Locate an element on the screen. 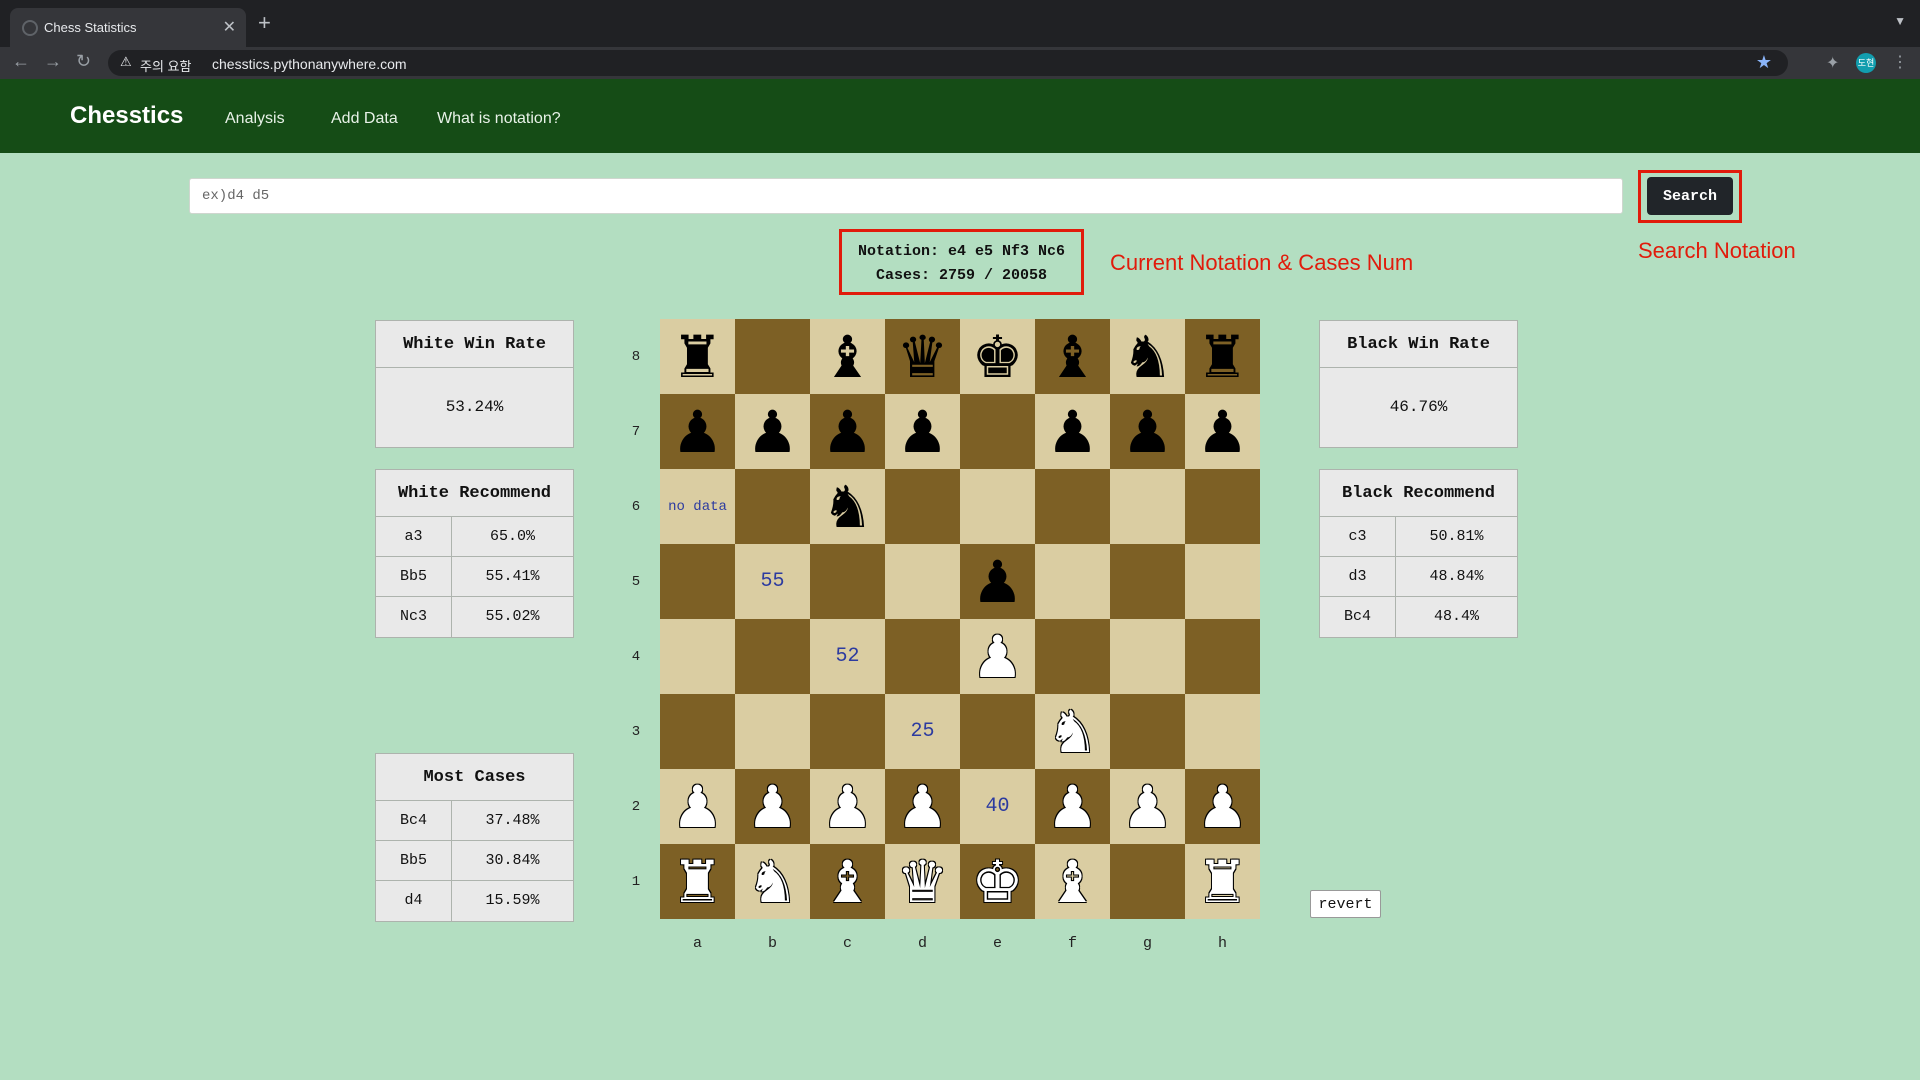  black-king-icon: ♚ is located at coordinates (998, 357).